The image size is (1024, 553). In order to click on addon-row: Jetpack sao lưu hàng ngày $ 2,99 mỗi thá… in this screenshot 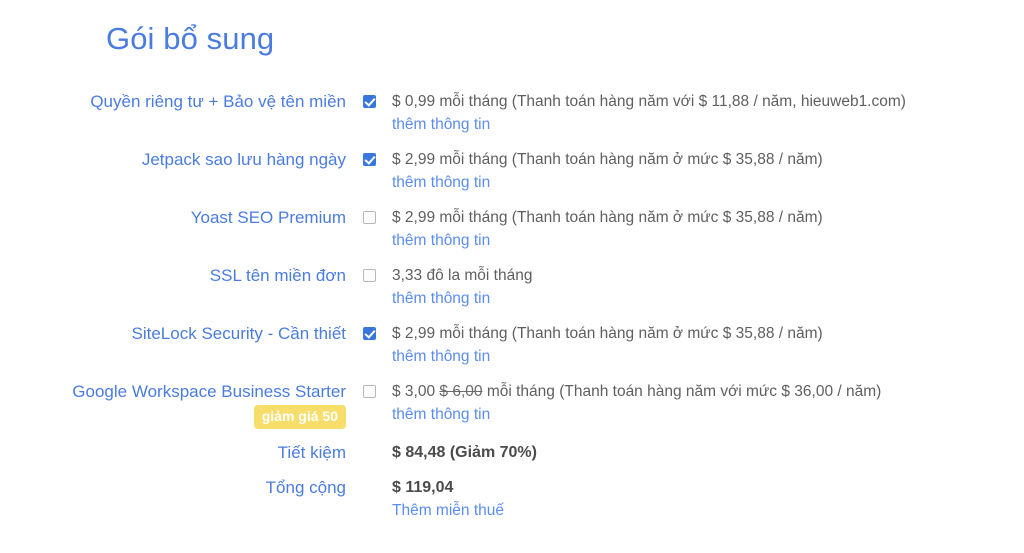, I will do `click(512, 171)`.